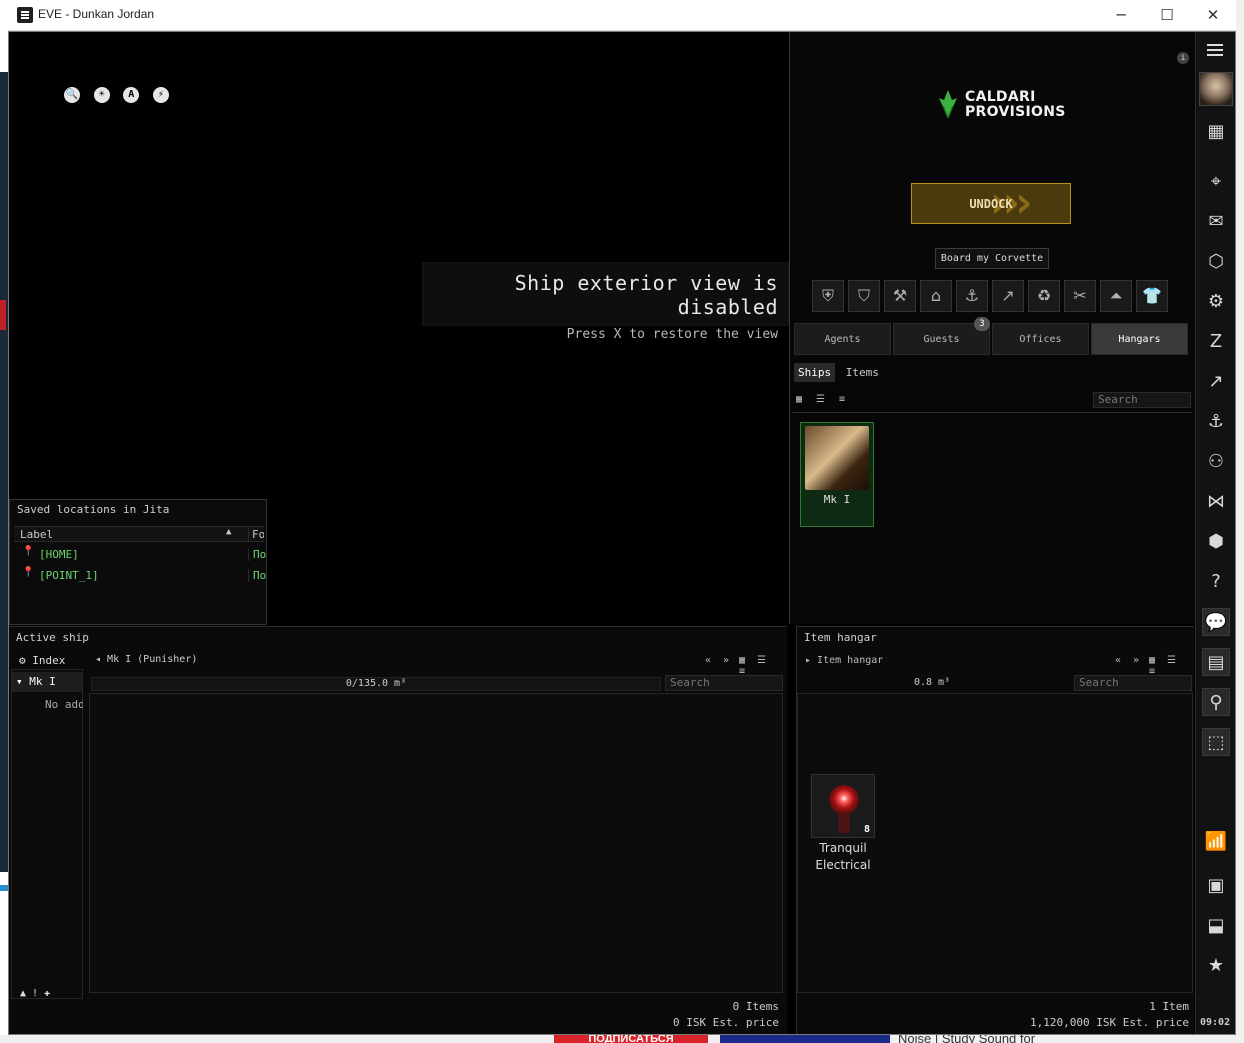 The height and width of the screenshot is (1043, 1244). What do you see at coordinates (101, 95) in the screenshot?
I see `brightness-icon: ☀` at bounding box center [101, 95].